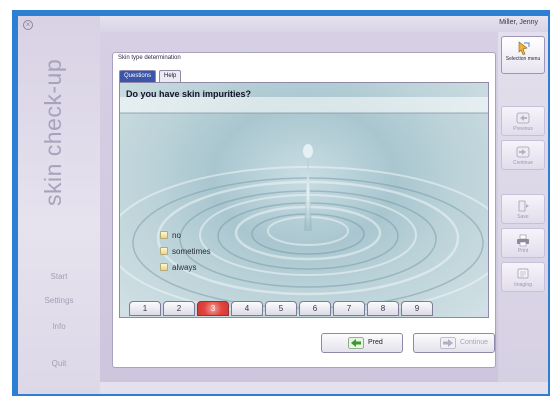  Describe the element at coordinates (59, 276) in the screenshot. I see `nav-start: Start` at that location.